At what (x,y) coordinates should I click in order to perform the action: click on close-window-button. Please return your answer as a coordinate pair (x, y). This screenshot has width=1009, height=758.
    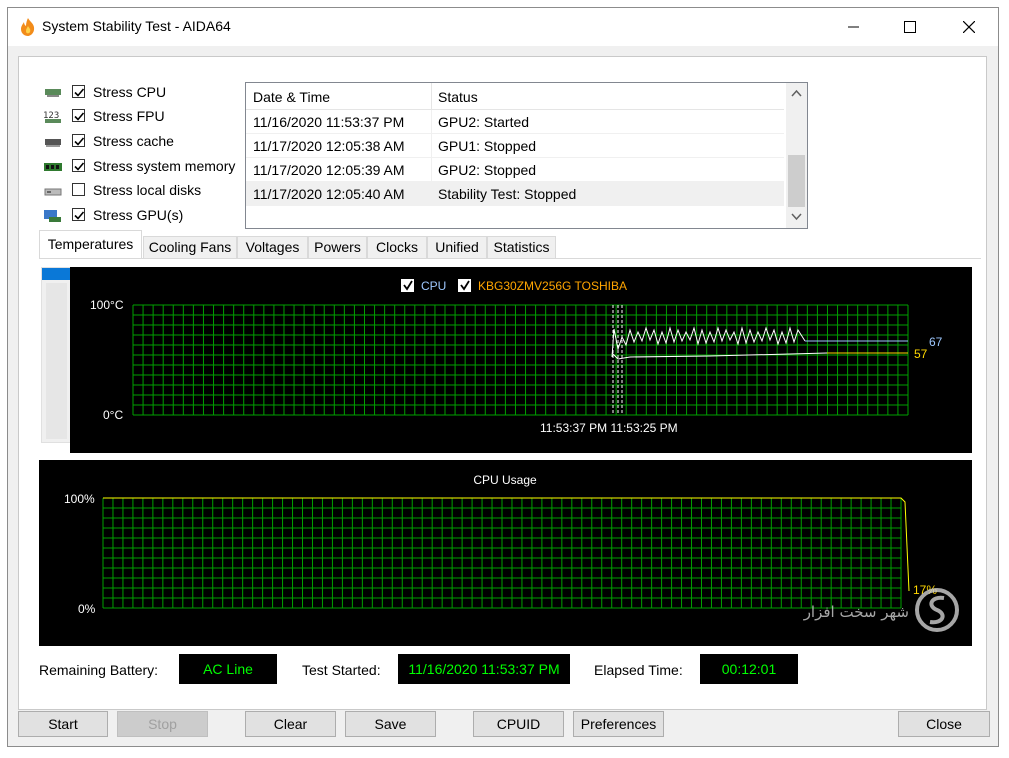
    Looking at the image, I should click on (969, 27).